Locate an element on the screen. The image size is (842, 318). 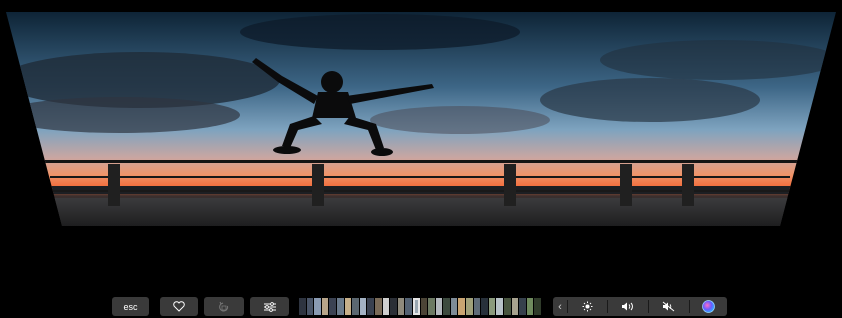
filmstrip-thumbnail-selected is located at coordinates (416, 306).